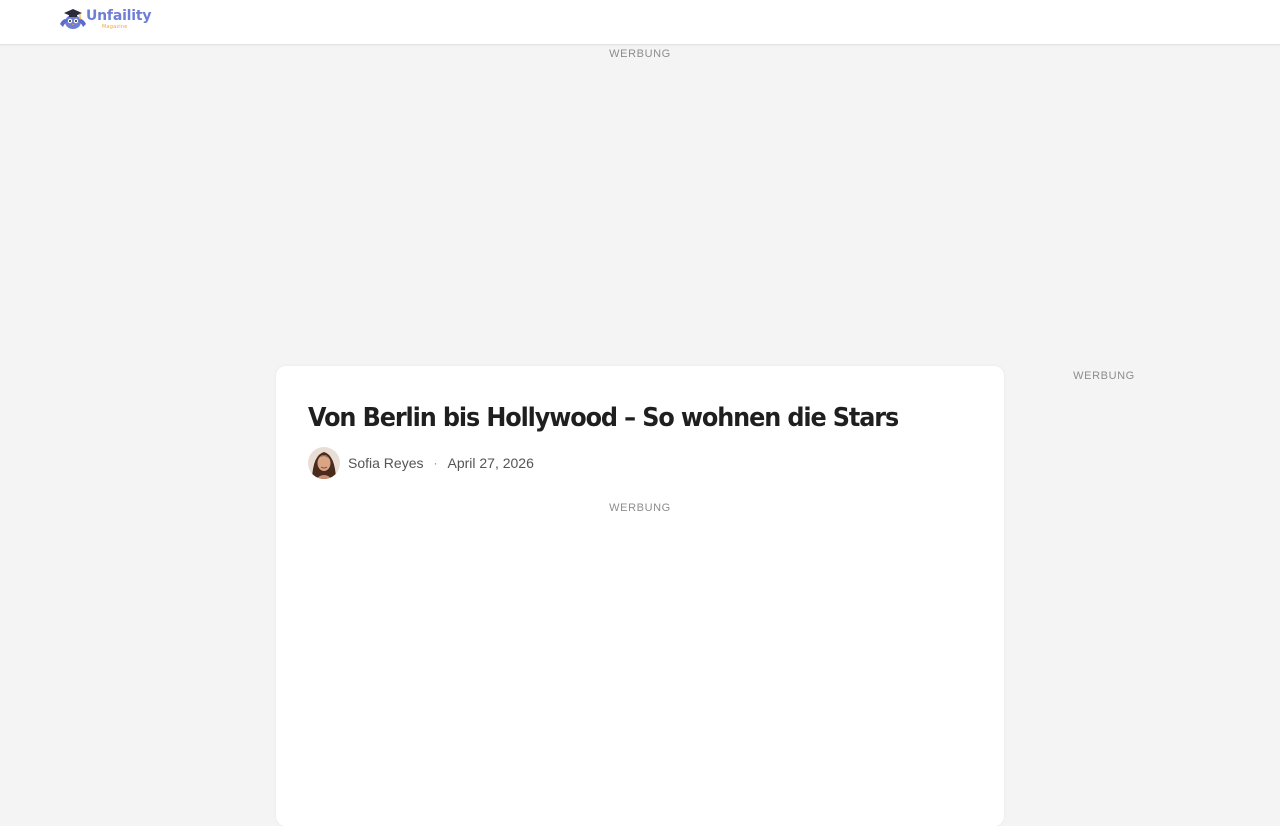 The height and width of the screenshot is (826, 1280). I want to click on article-meta: Sofia Reyes · April 27, 2026, so click(421, 463).